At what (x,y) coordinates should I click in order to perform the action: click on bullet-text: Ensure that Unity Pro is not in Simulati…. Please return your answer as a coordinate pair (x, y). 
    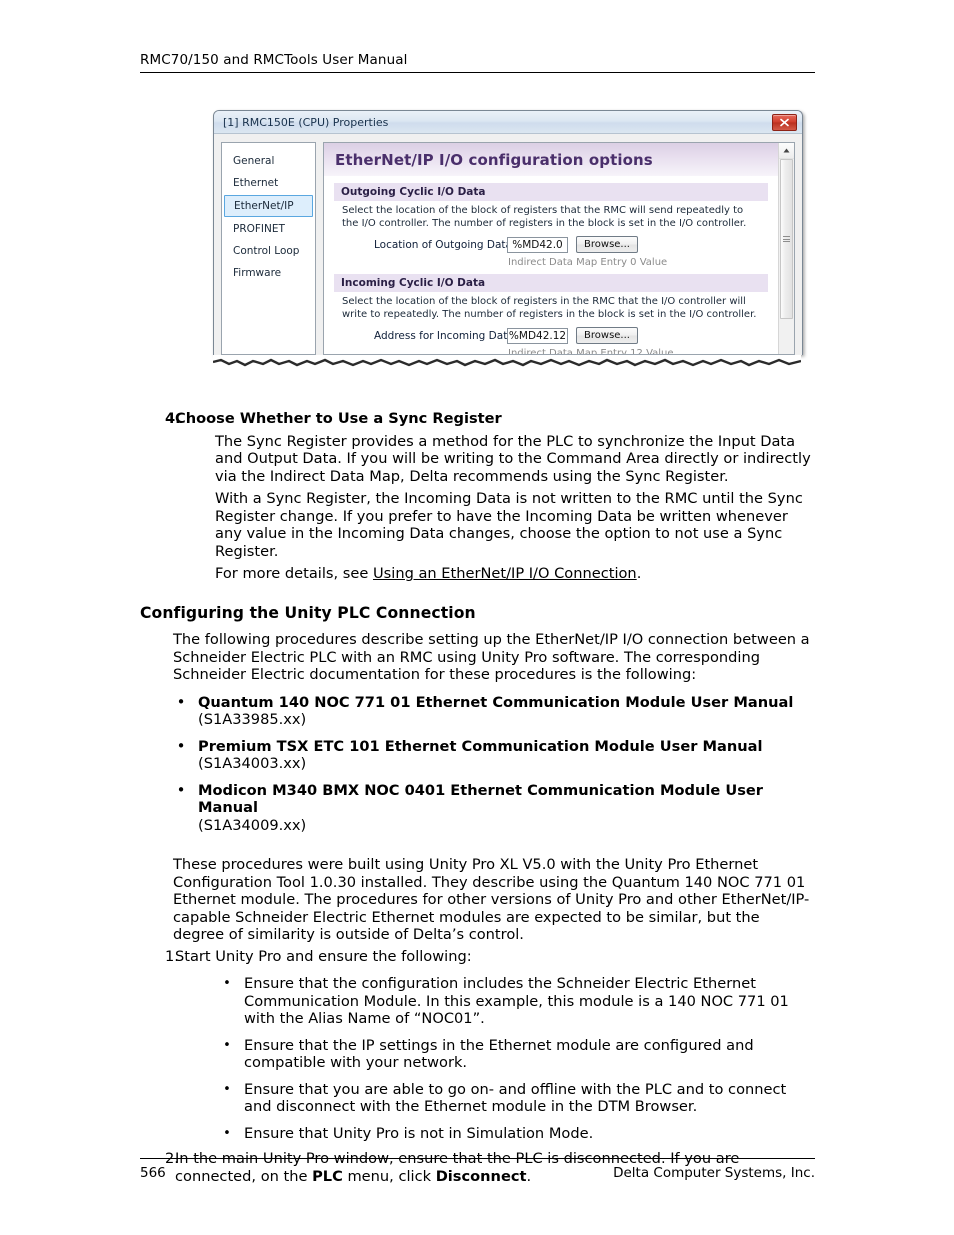
    Looking at the image, I should click on (419, 1133).